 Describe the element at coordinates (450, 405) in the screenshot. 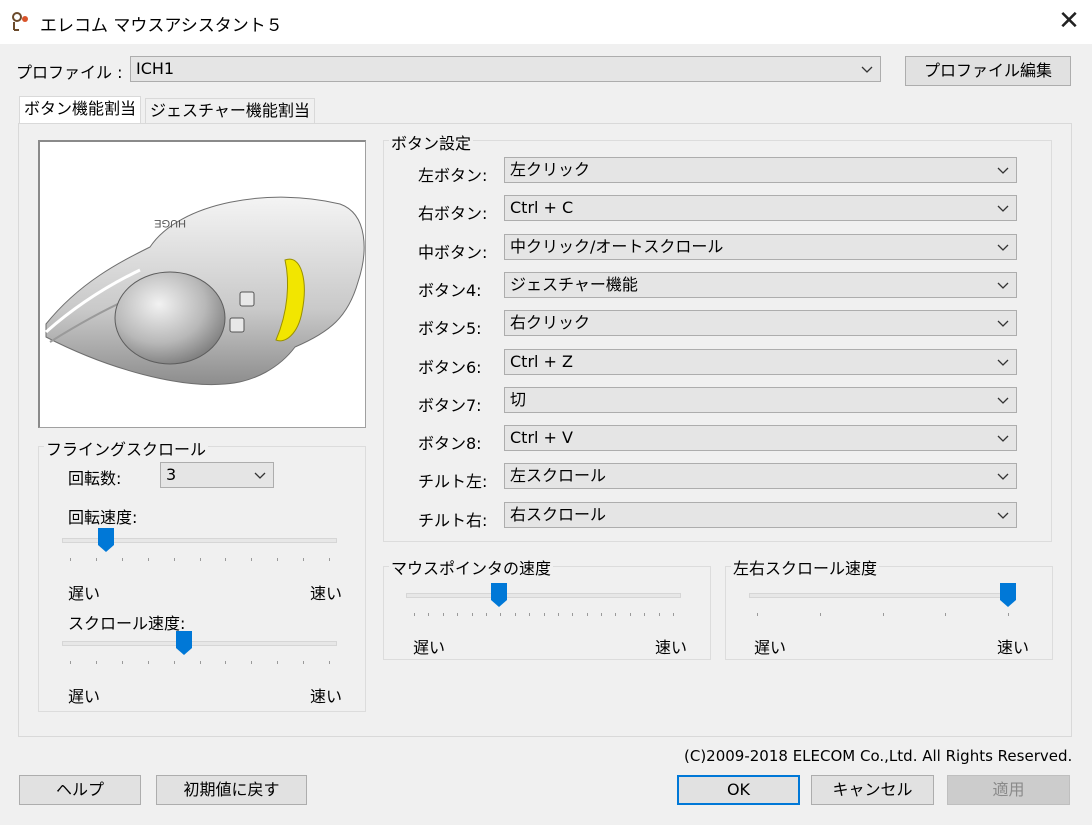

I see `button-setting-label: ボタン7:` at that location.